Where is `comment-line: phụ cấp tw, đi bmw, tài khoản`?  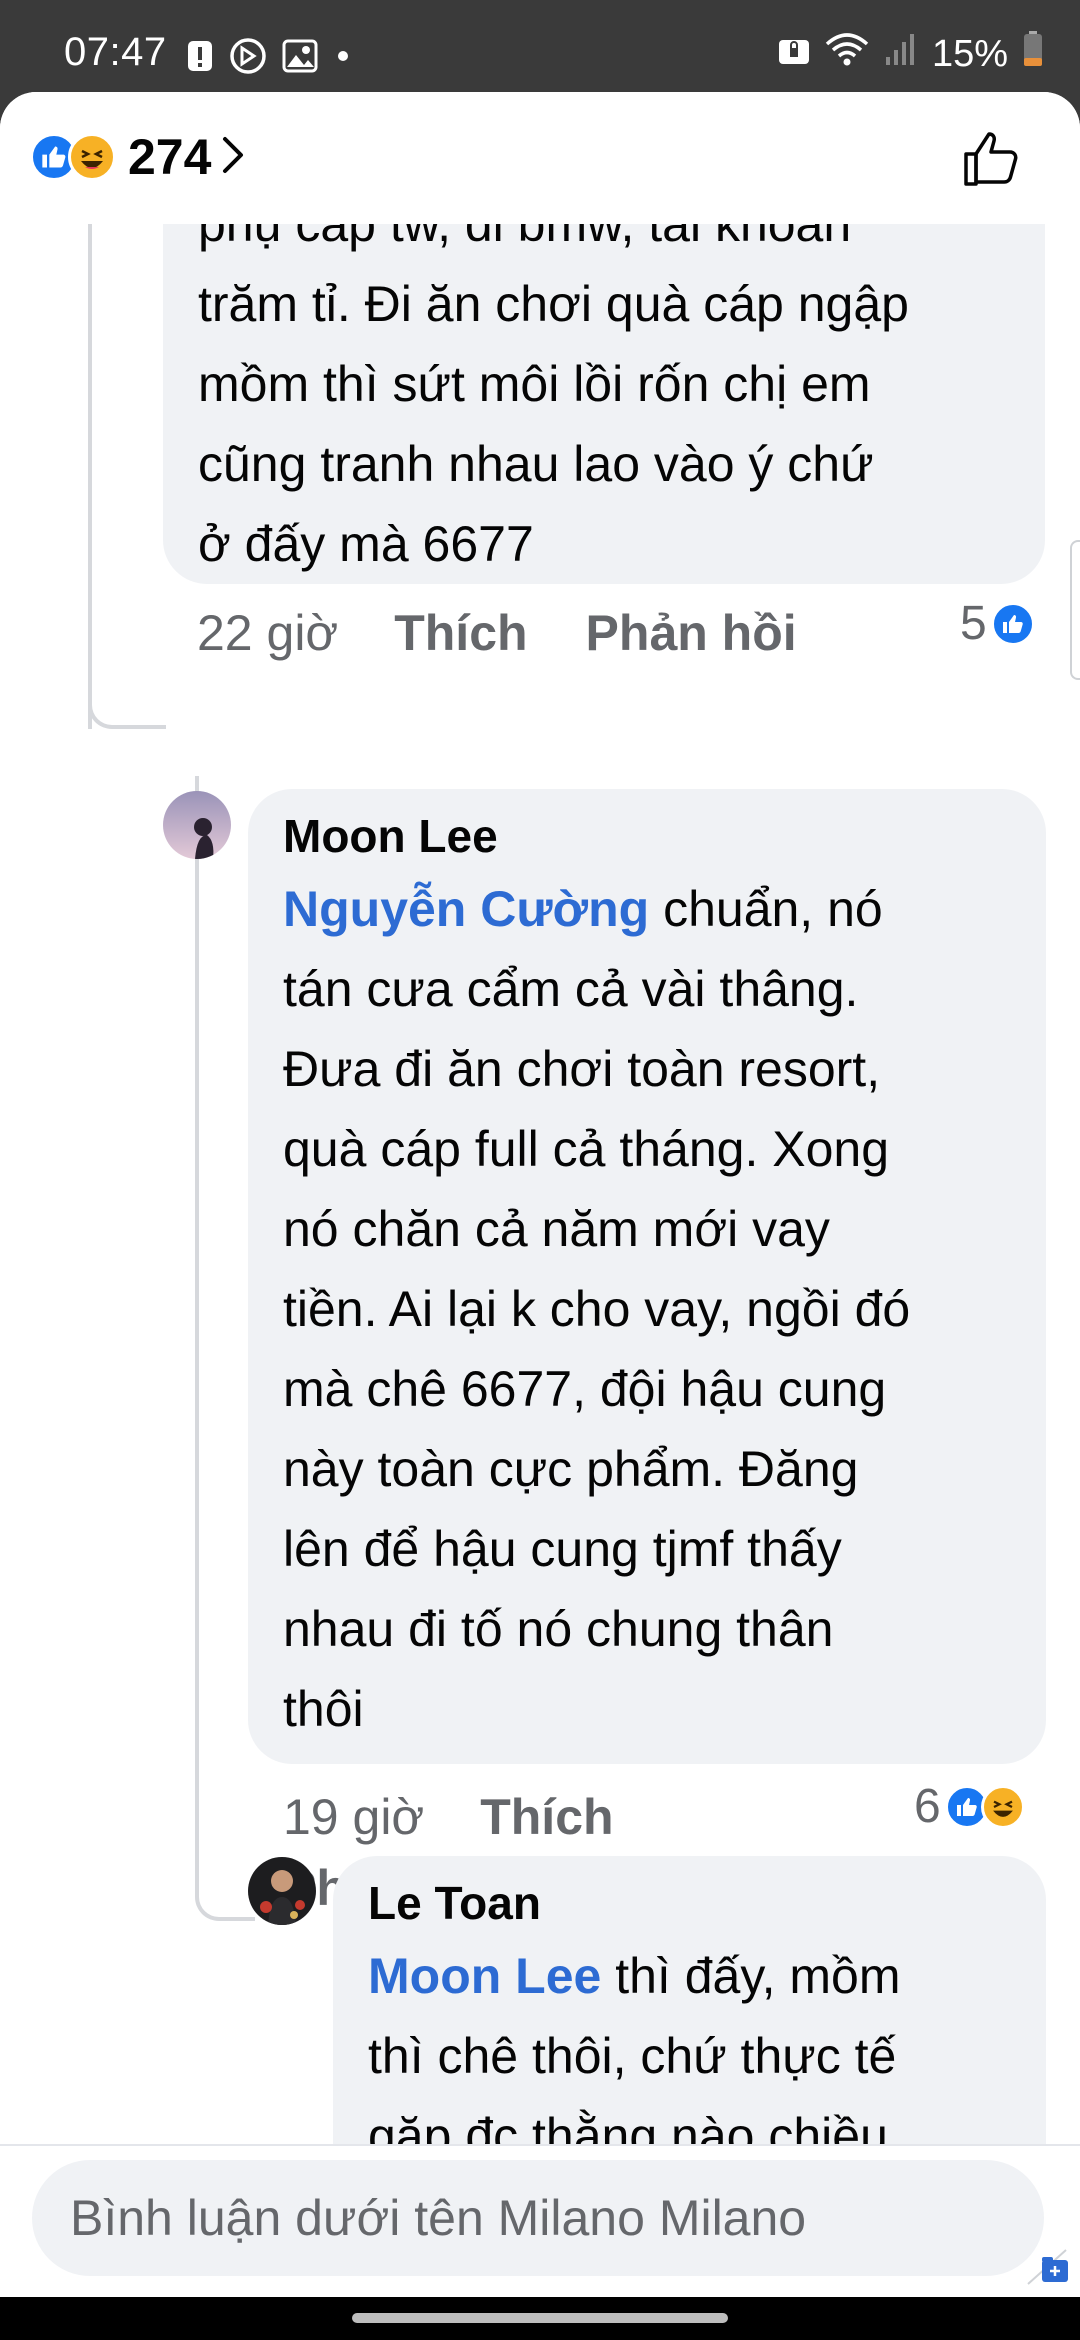 comment-line: phụ cấp tw, đi bmw, tài khoản is located at coordinates (525, 238).